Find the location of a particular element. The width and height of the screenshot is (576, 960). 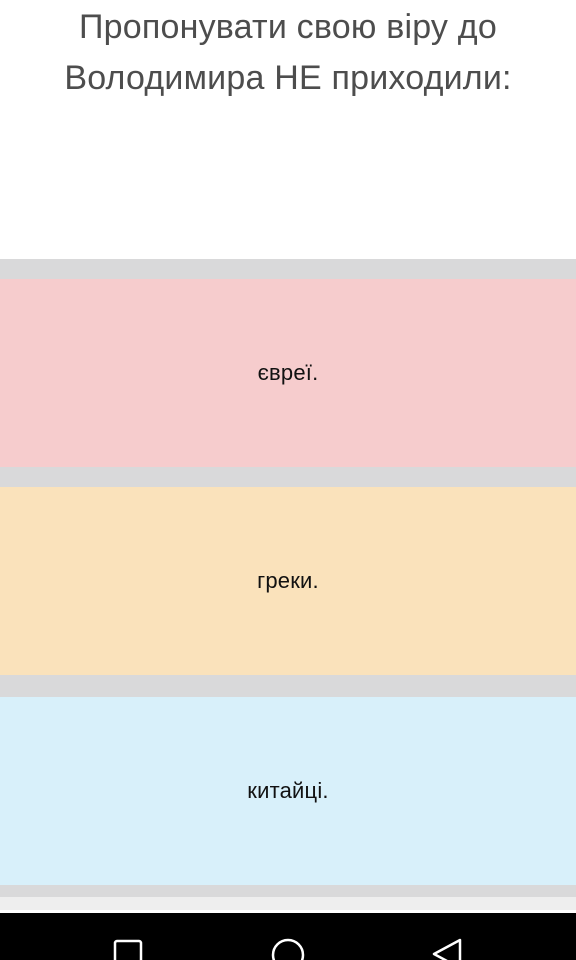

answer-option-3-label: китайці. is located at coordinates (288, 790).